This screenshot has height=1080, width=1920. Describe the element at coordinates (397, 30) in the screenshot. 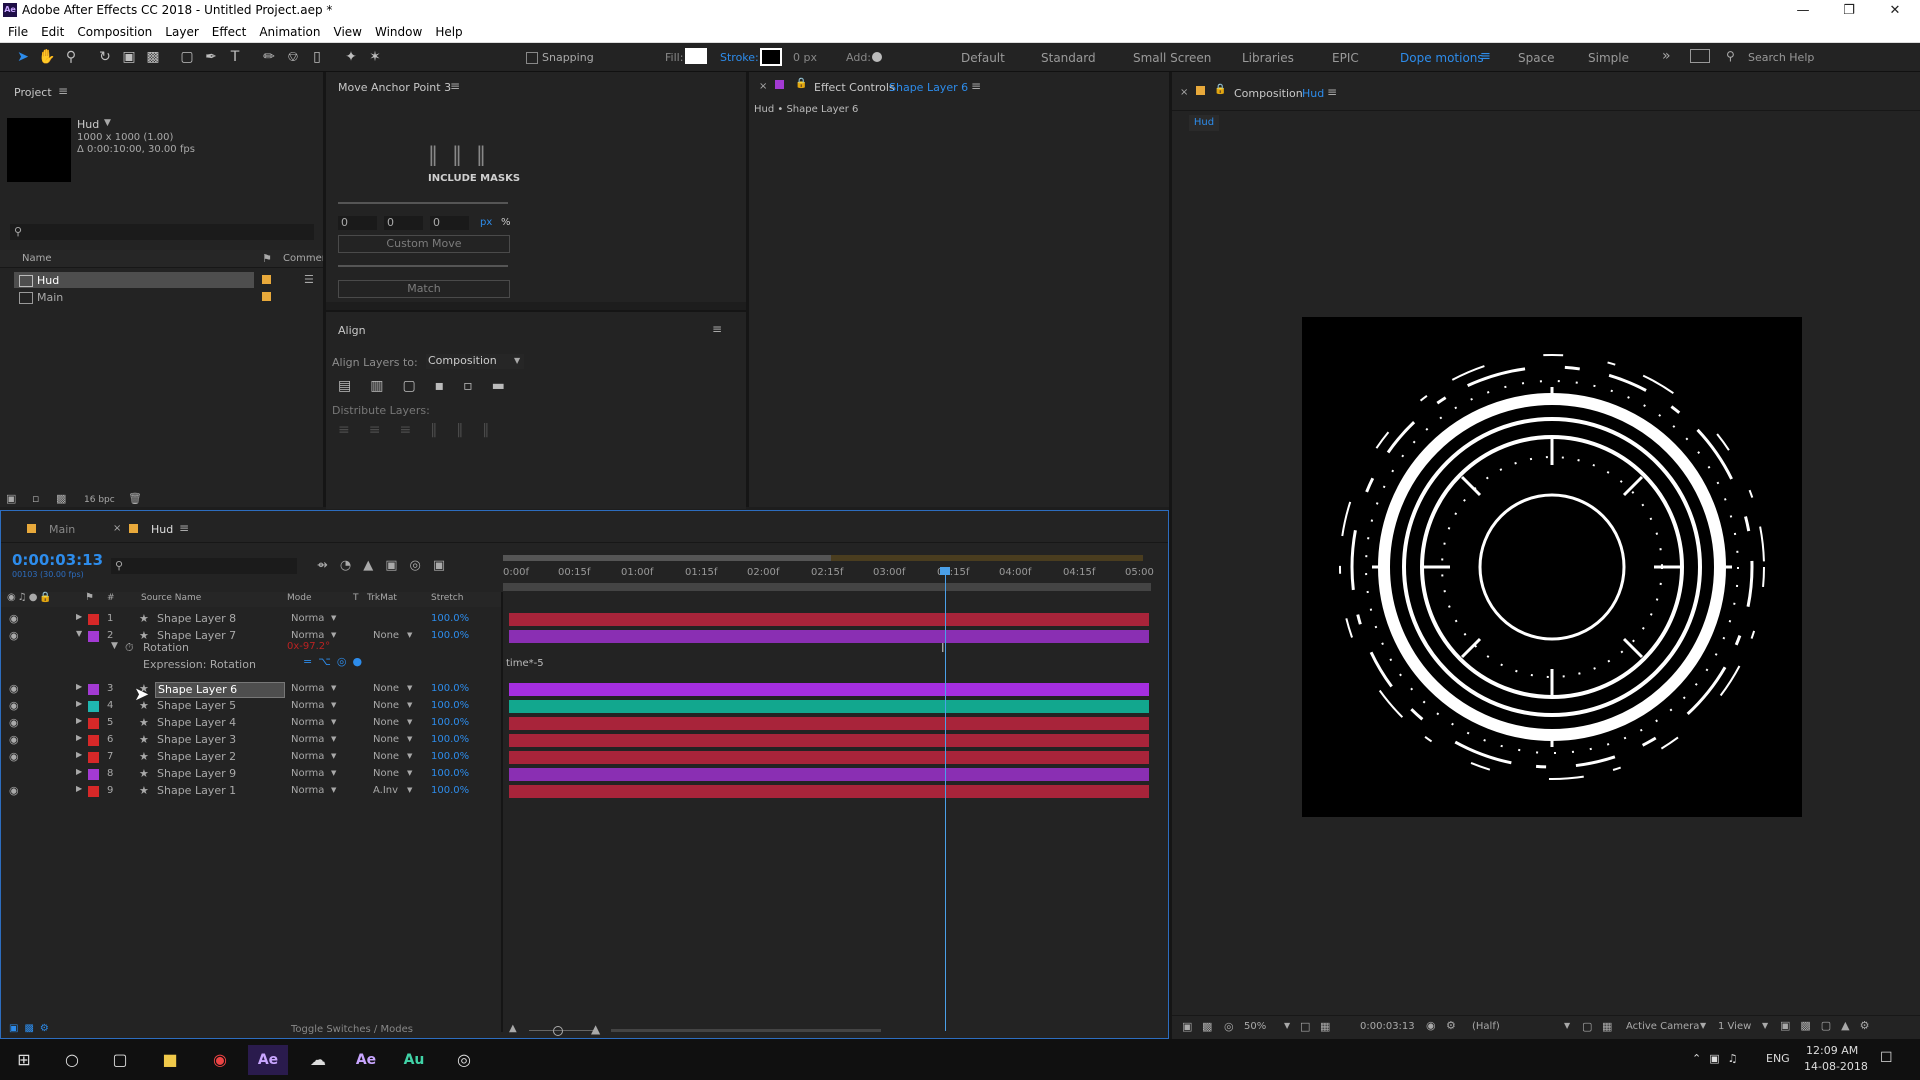

I see `menu-window: Window` at that location.